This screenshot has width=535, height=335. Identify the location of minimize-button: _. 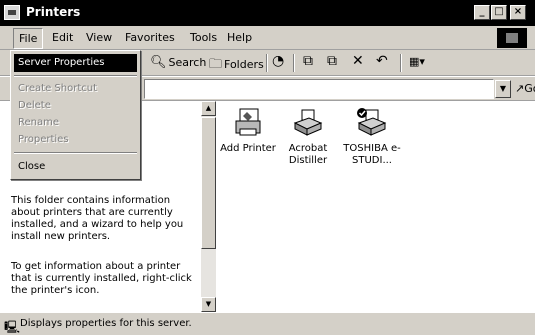
(482, 12).